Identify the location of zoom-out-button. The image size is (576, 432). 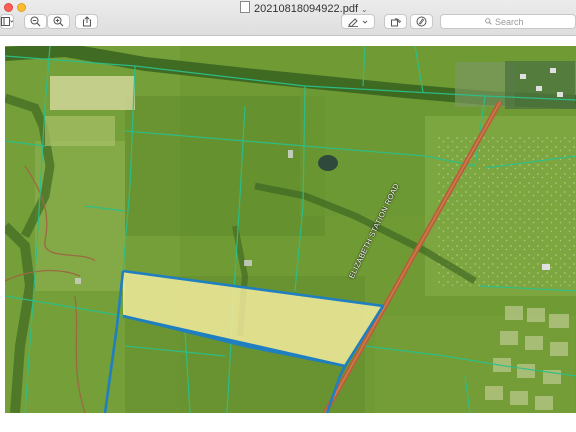
(35, 21).